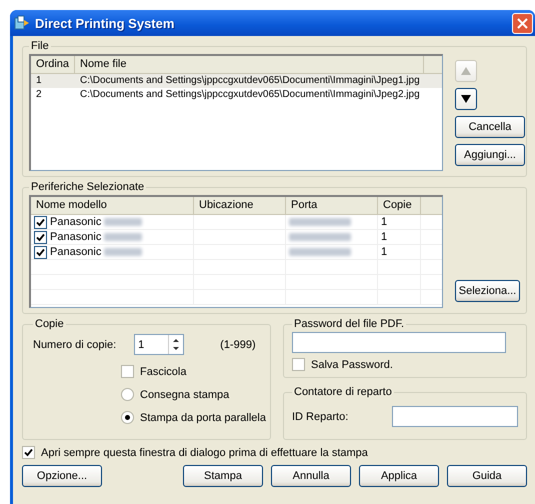  I want to click on group-label: Contatore di reparto, so click(343, 392).